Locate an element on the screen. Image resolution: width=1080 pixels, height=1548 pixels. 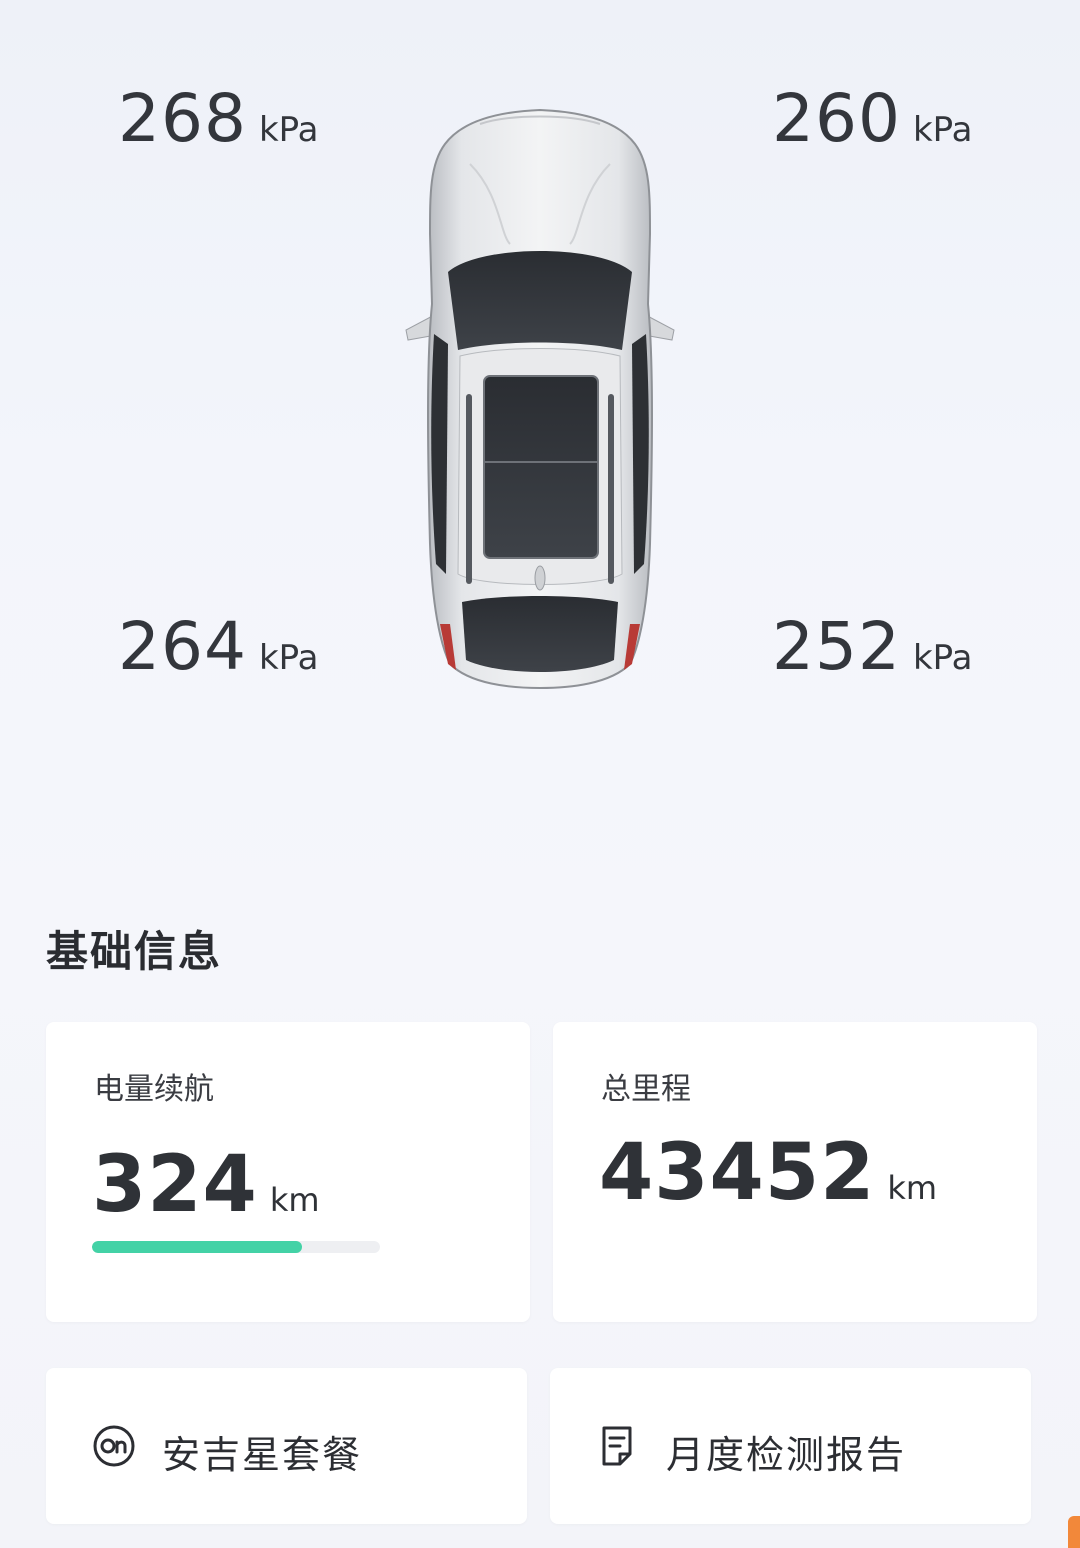
tire-pressure-front-right: 260 kPa is located at coordinates (872, 118).